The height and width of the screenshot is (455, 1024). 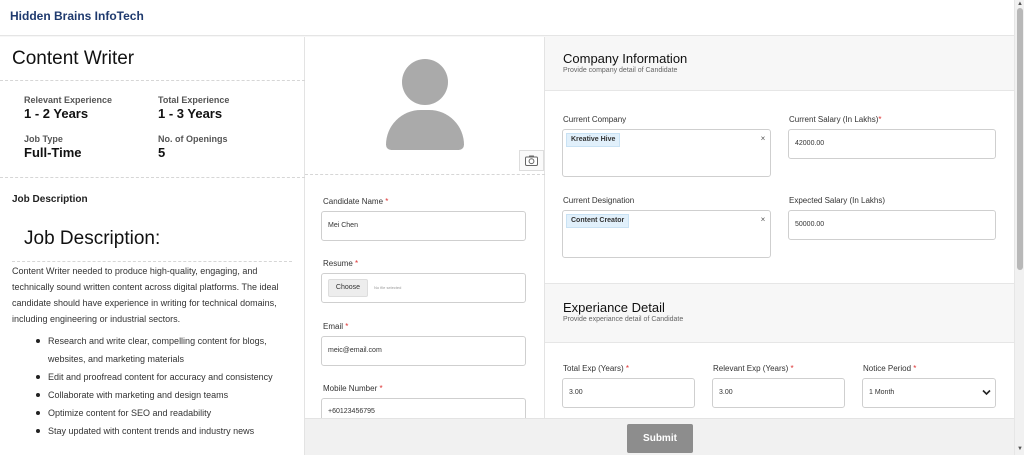 I want to click on current-salary-label: Current Salary (In Lakhs)*, so click(x=835, y=119).